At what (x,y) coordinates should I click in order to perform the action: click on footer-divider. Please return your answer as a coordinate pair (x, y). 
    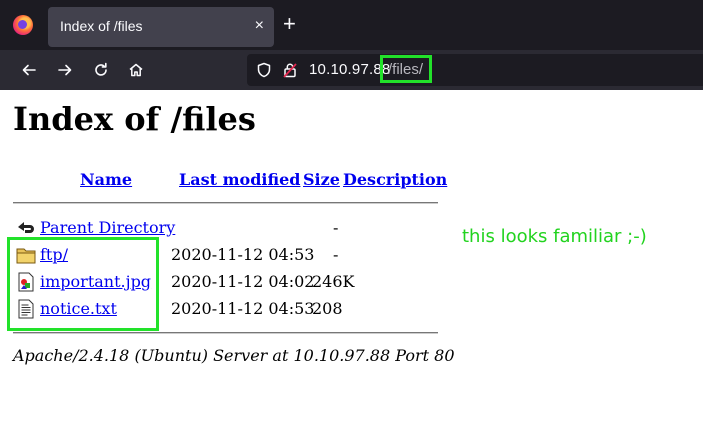
    Looking at the image, I should click on (225, 332).